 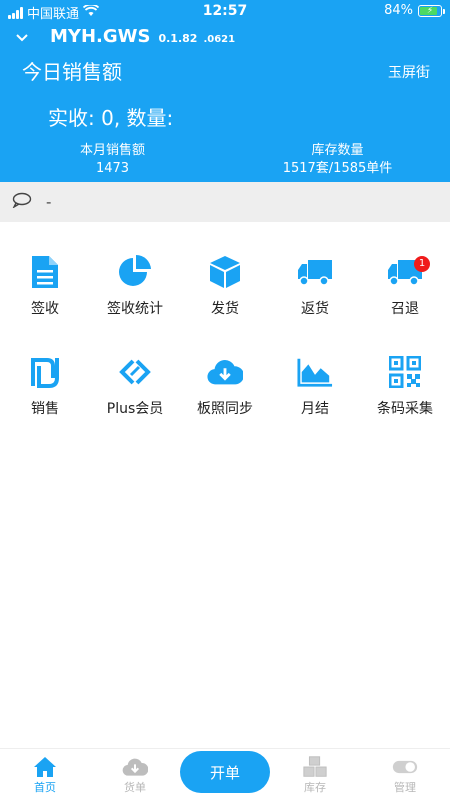 I want to click on chevron-down-icon, so click(x=24, y=38).